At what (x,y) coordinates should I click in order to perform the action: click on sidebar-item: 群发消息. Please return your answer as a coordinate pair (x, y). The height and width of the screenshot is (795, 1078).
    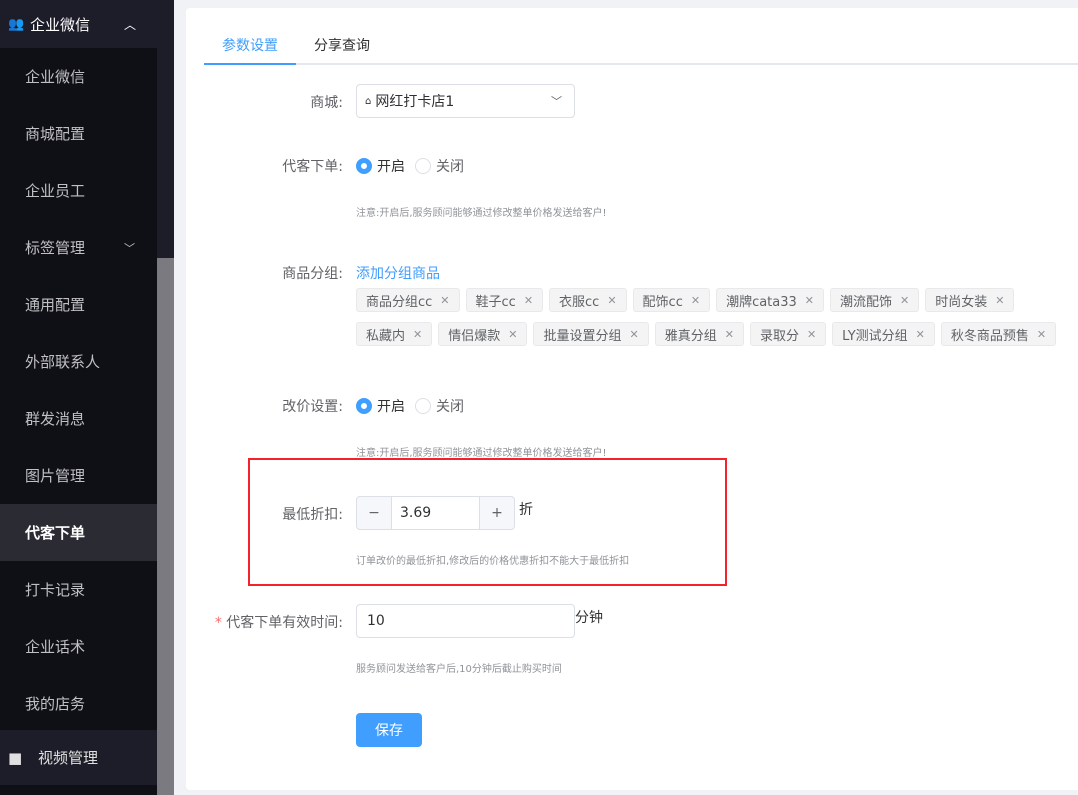
    Looking at the image, I should click on (78, 418).